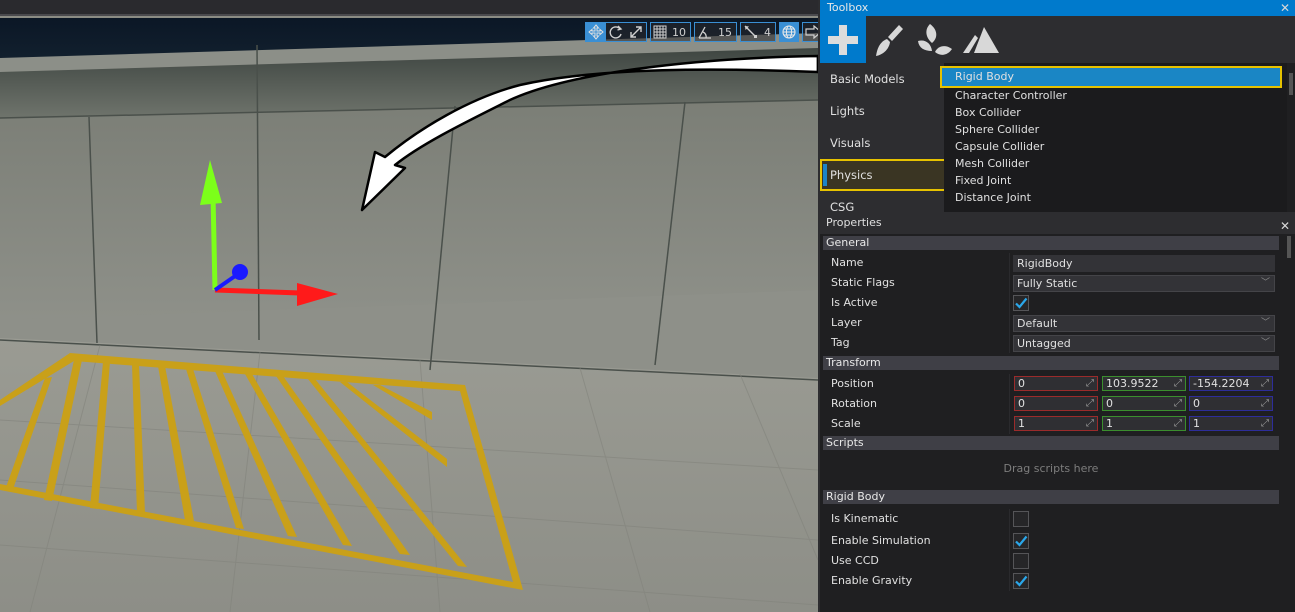 Image resolution: width=1295 pixels, height=612 pixels. I want to click on world-space-group, so click(789, 32).